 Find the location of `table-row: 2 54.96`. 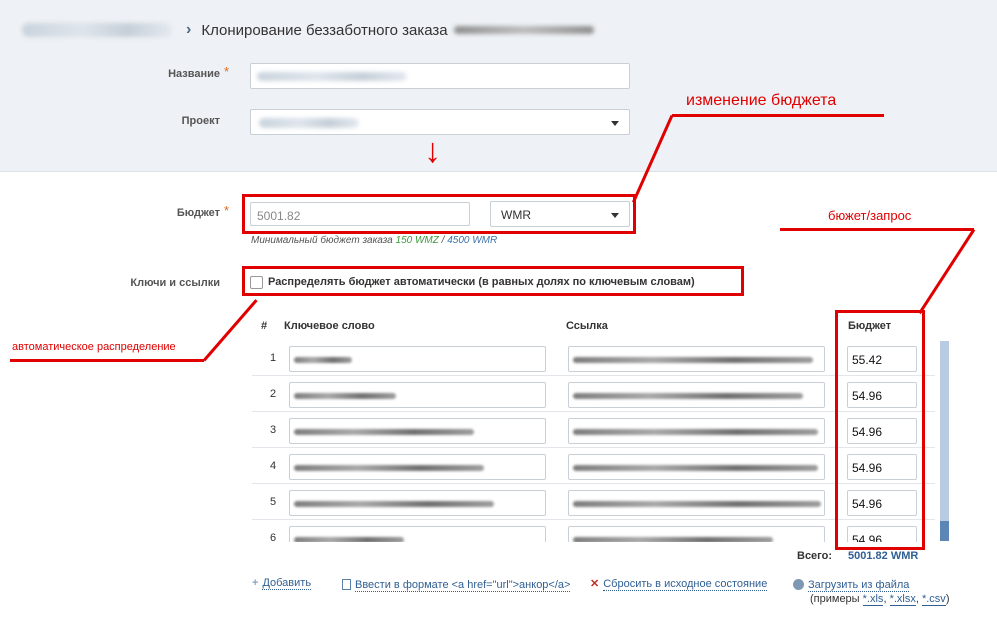

table-row: 2 54.96 is located at coordinates (593, 394).